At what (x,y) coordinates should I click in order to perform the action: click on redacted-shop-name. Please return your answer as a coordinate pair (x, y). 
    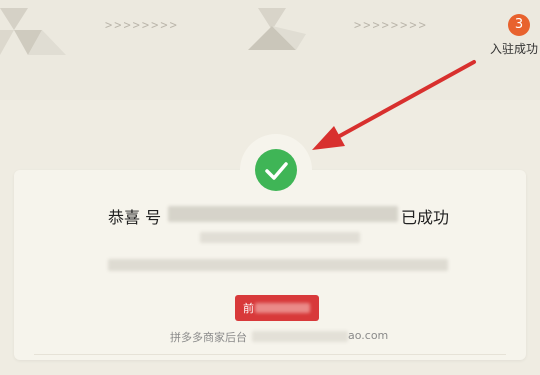
    Looking at the image, I should click on (283, 214).